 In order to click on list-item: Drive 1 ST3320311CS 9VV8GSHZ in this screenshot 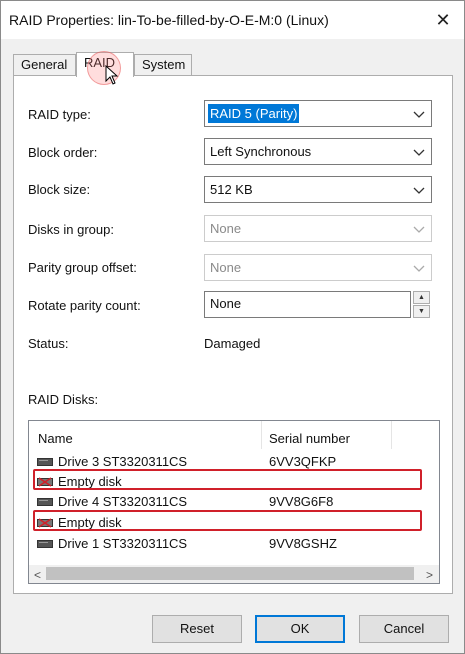, I will do `click(234, 543)`.